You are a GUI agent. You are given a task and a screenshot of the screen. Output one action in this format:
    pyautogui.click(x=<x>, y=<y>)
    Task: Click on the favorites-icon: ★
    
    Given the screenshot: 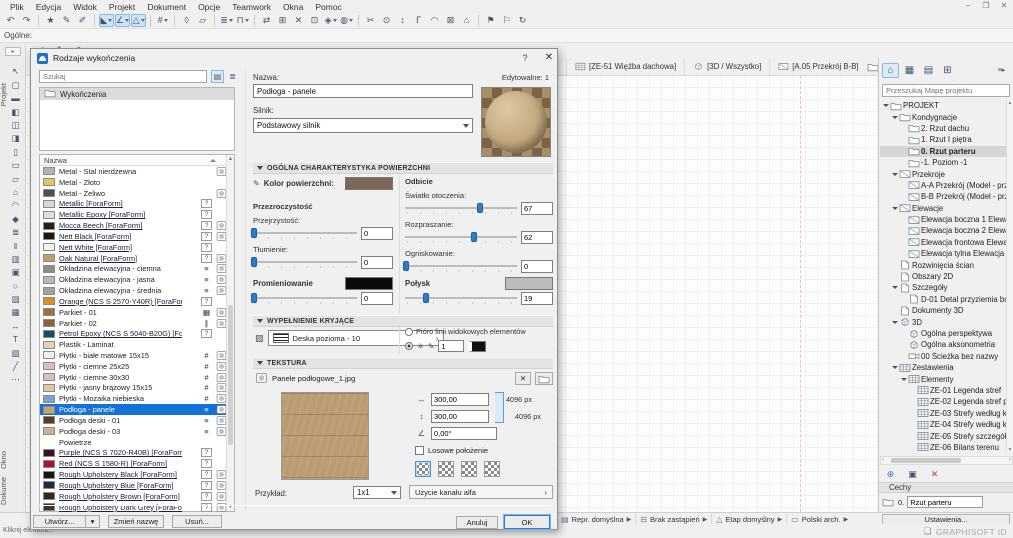 What is the action you would take?
    pyautogui.click(x=50, y=20)
    